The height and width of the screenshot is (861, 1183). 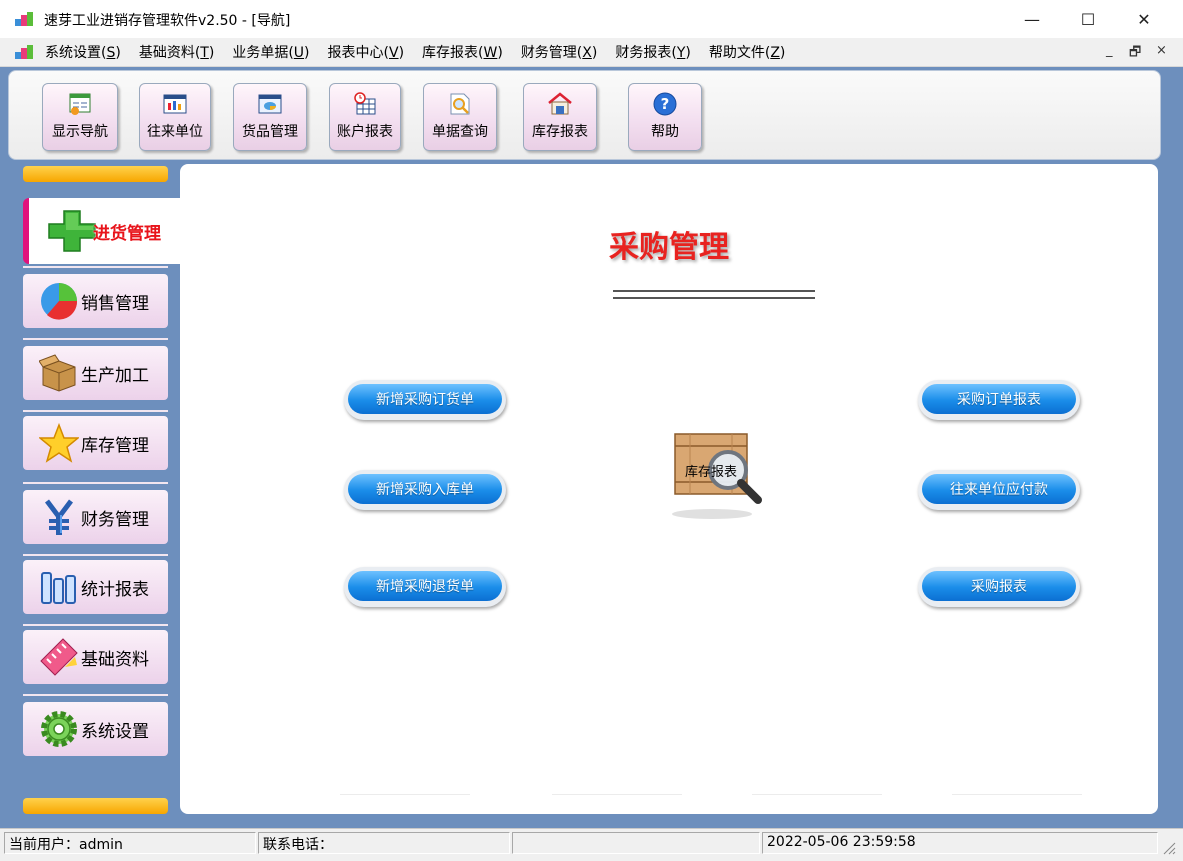 What do you see at coordinates (1109, 50) in the screenshot?
I see `mdi-minimize-button: _` at bounding box center [1109, 50].